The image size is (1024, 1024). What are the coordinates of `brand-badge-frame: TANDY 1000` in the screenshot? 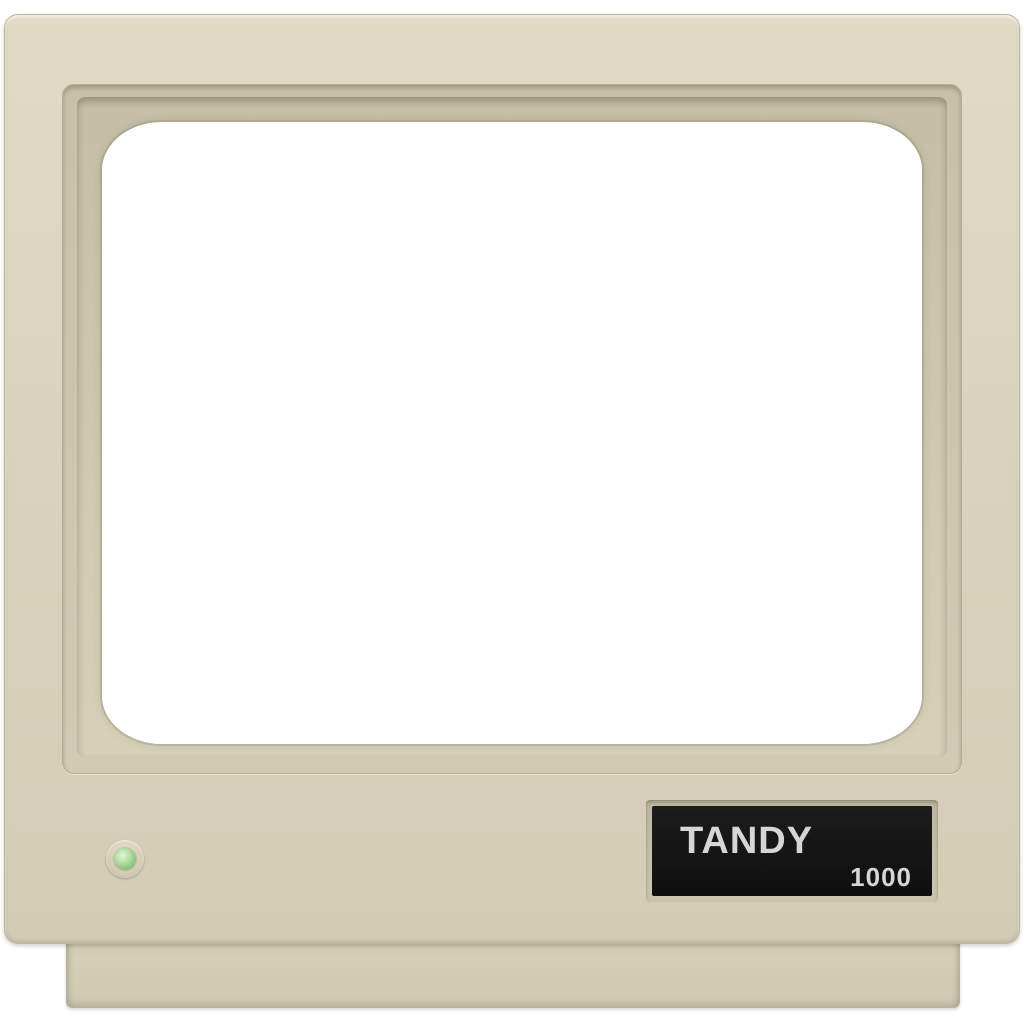 It's located at (792, 851).